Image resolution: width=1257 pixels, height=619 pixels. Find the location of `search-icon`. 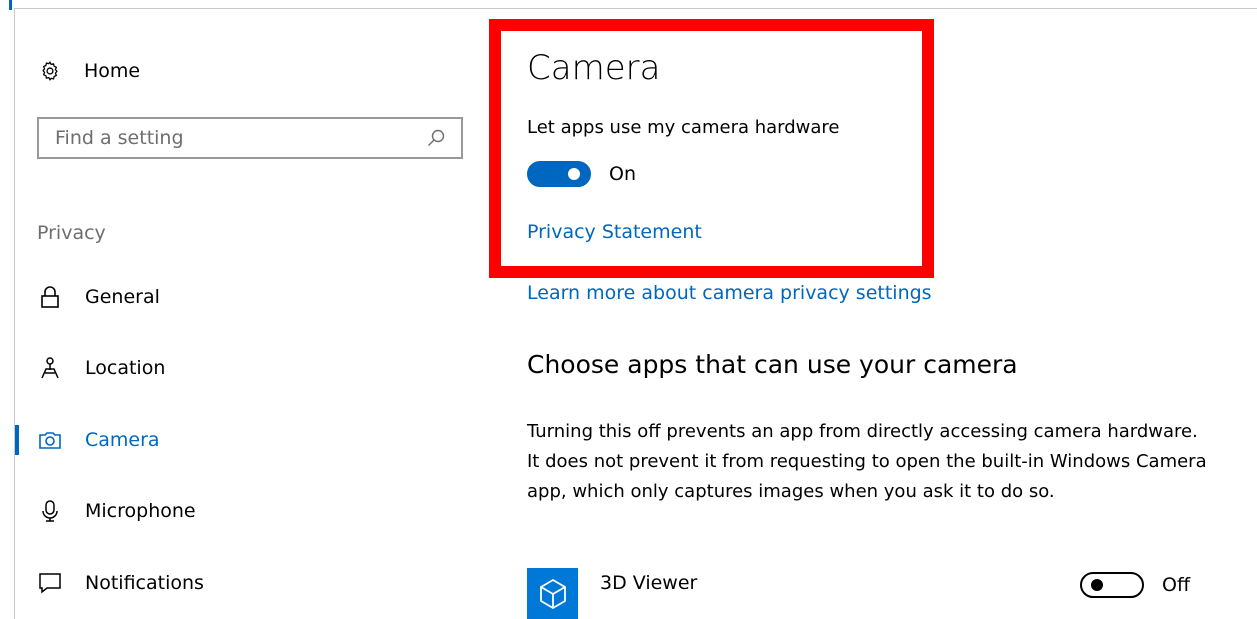

search-icon is located at coordinates (436, 138).